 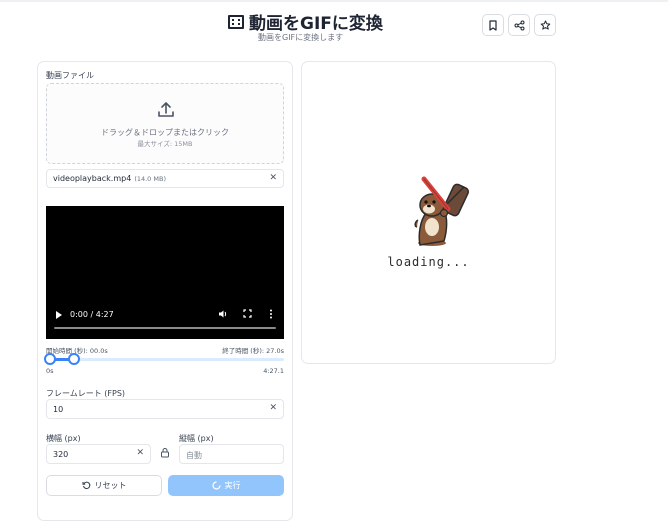 I want to click on video-file-label: 動画ファイル, so click(x=70, y=75).